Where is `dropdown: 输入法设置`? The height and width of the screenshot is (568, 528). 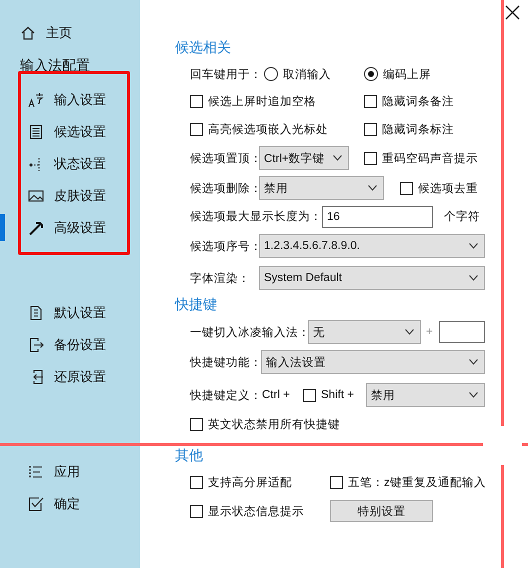
dropdown: 输入法设置 is located at coordinates (373, 362).